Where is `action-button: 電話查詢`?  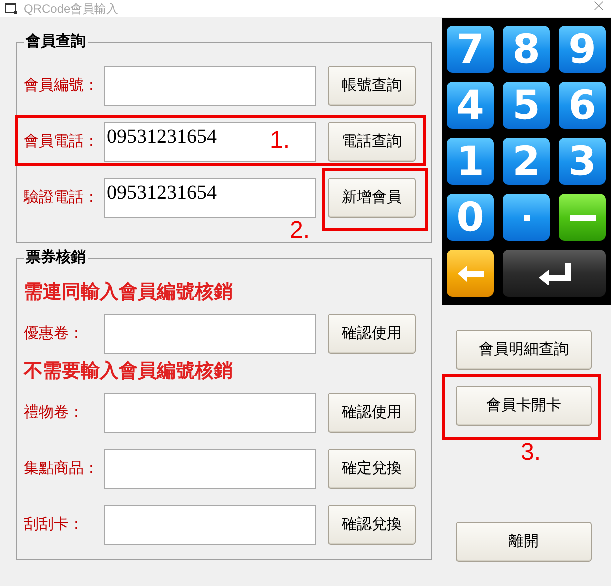 action-button: 電話查詢 is located at coordinates (372, 142).